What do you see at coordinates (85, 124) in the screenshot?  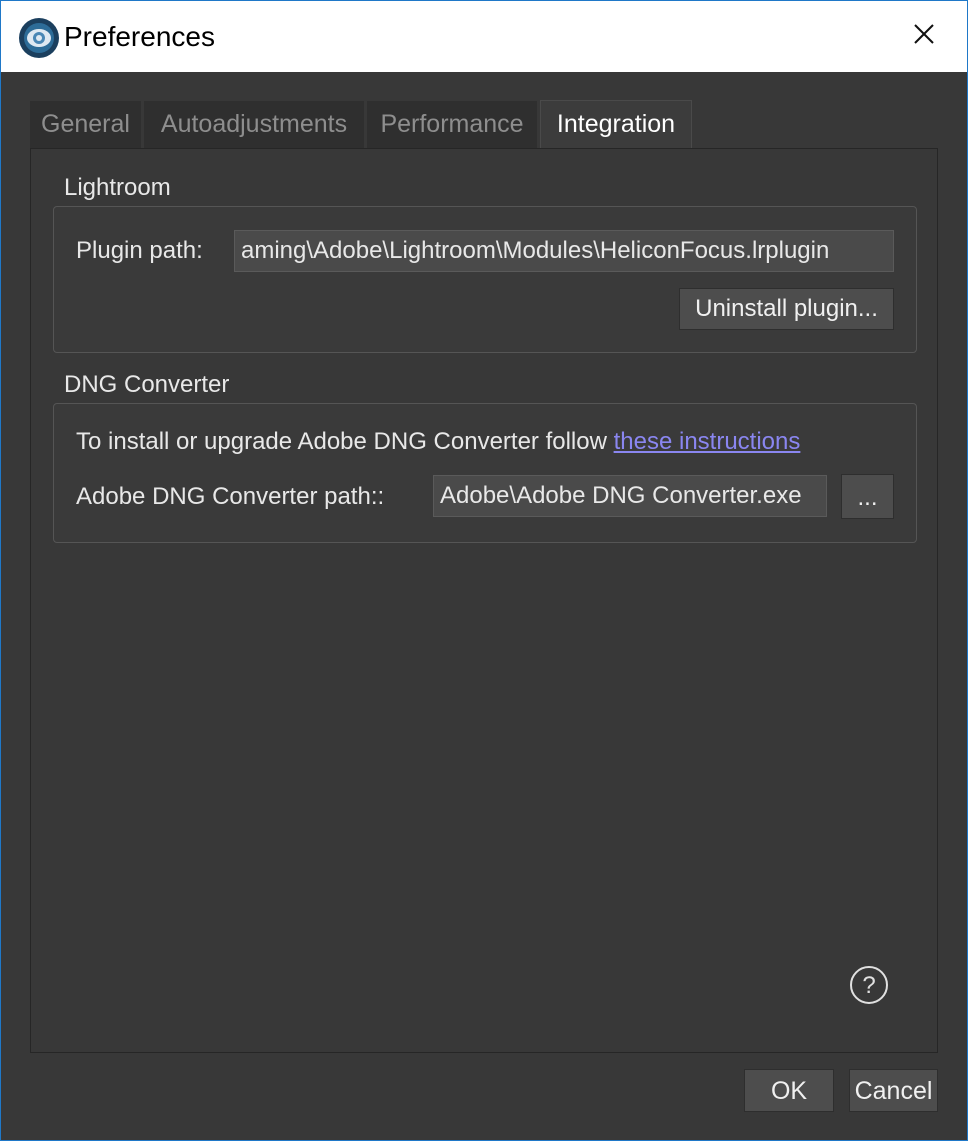 I see `tab-general: General` at bounding box center [85, 124].